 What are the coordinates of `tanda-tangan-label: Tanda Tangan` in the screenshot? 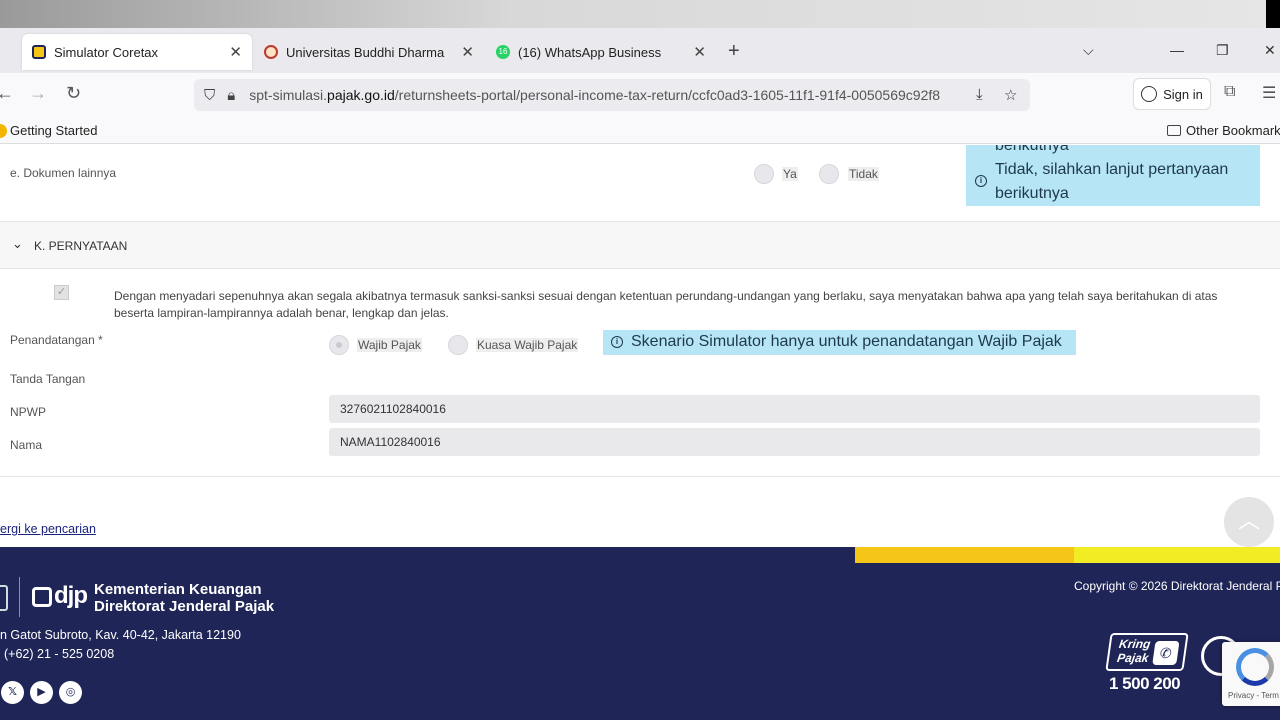 It's located at (48, 379).